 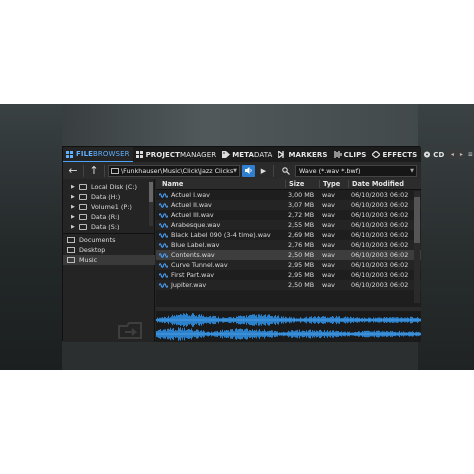 What do you see at coordinates (452, 154) in the screenshot?
I see `tab-scroll-left-icon: ◂` at bounding box center [452, 154].